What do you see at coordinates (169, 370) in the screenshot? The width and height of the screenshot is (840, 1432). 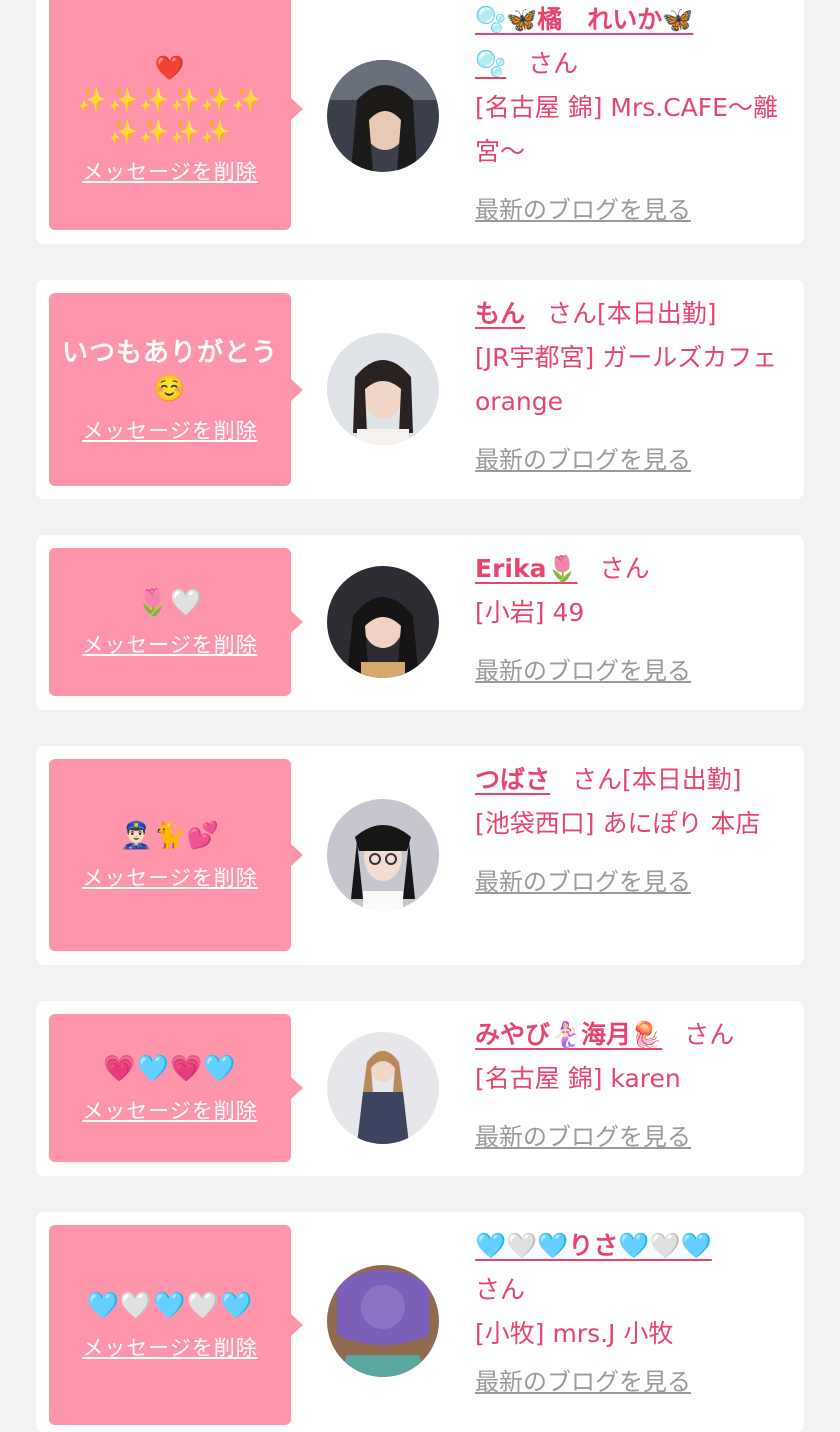 I see `message-text: いつもありがとう ☺️` at bounding box center [169, 370].